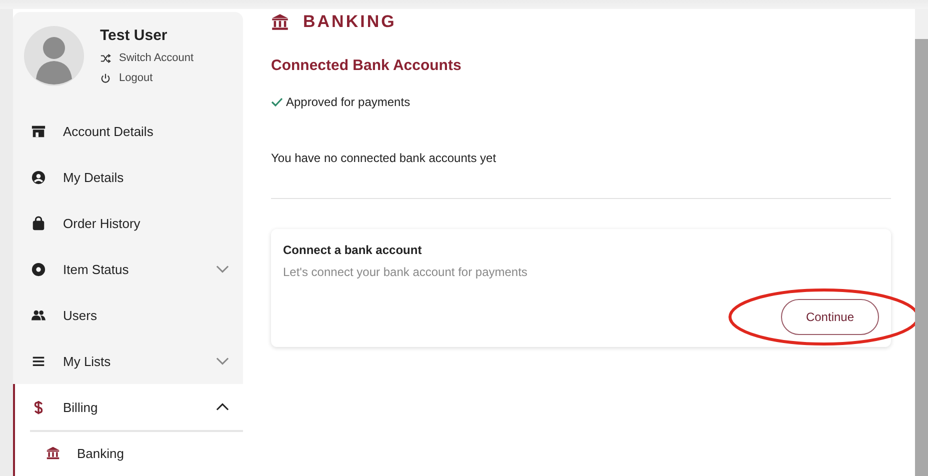 The width and height of the screenshot is (928, 476). Describe the element at coordinates (128, 177) in the screenshot. I see `sidebar-item: My Details` at that location.